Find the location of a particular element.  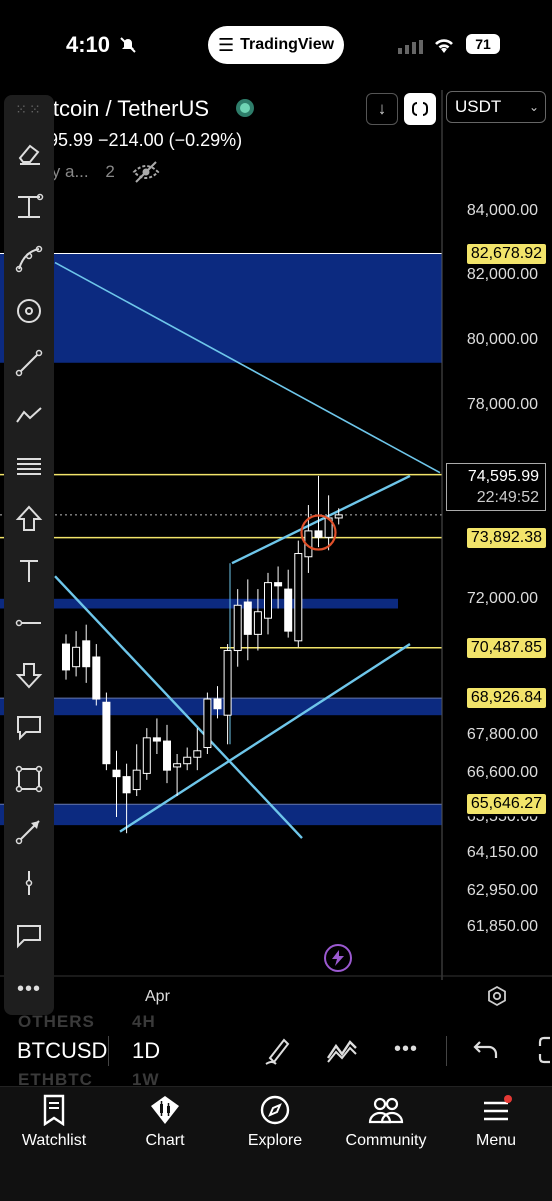

status-time: 4:10 is located at coordinates (88, 44).